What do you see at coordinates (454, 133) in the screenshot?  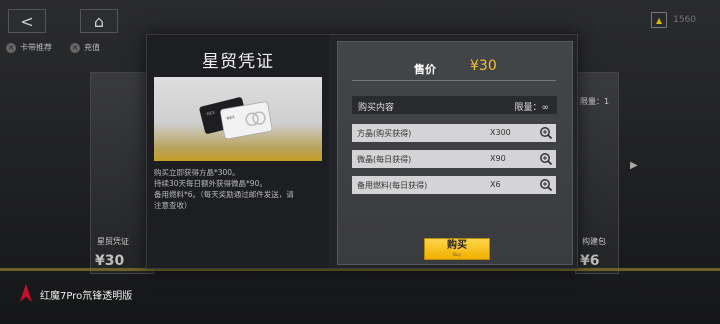 I see `content-item-row: 方晶(购买获得) X300` at bounding box center [454, 133].